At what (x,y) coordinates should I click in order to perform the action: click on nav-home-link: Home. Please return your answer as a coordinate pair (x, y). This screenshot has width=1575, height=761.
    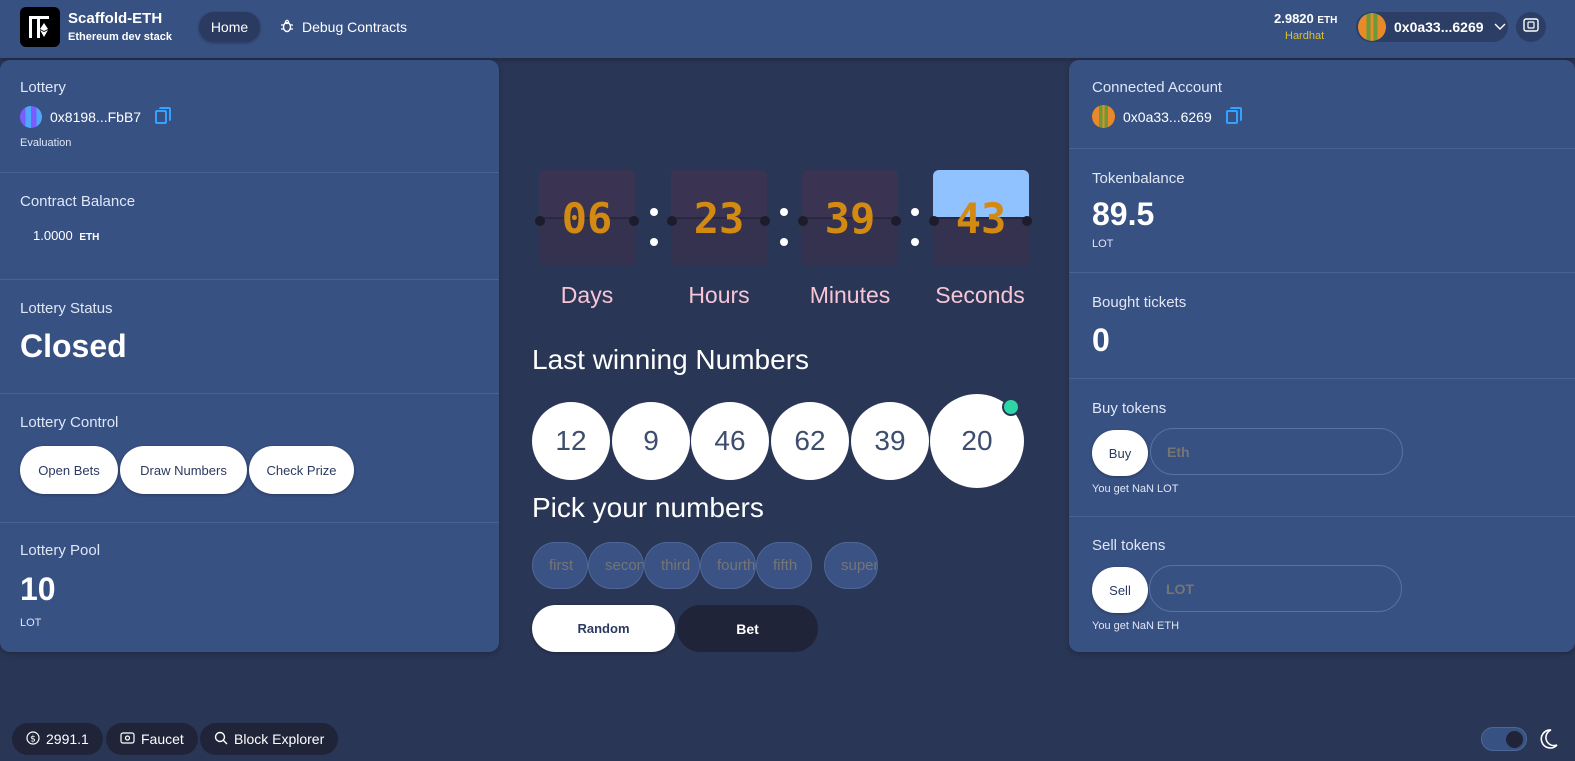
    Looking at the image, I should click on (229, 27).